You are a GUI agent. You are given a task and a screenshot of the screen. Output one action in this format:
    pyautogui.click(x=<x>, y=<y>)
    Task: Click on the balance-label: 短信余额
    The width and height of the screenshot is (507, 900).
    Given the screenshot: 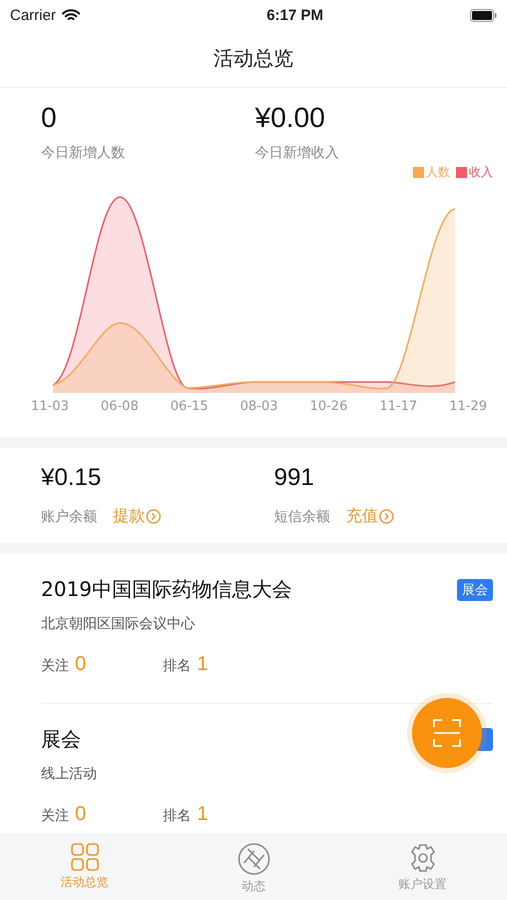 What is the action you would take?
    pyautogui.click(x=302, y=517)
    